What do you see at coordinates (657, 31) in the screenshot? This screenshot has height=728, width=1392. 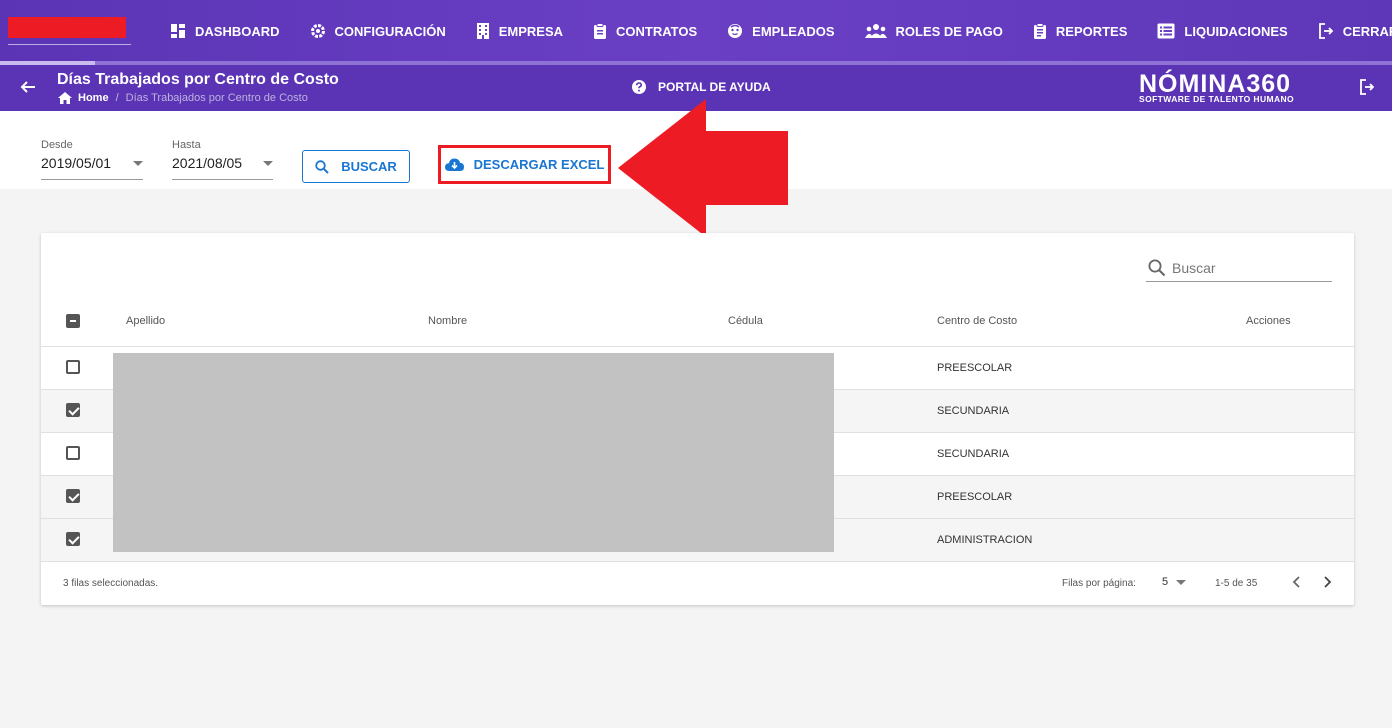 I see `nav-label: CONTRATOS` at bounding box center [657, 31].